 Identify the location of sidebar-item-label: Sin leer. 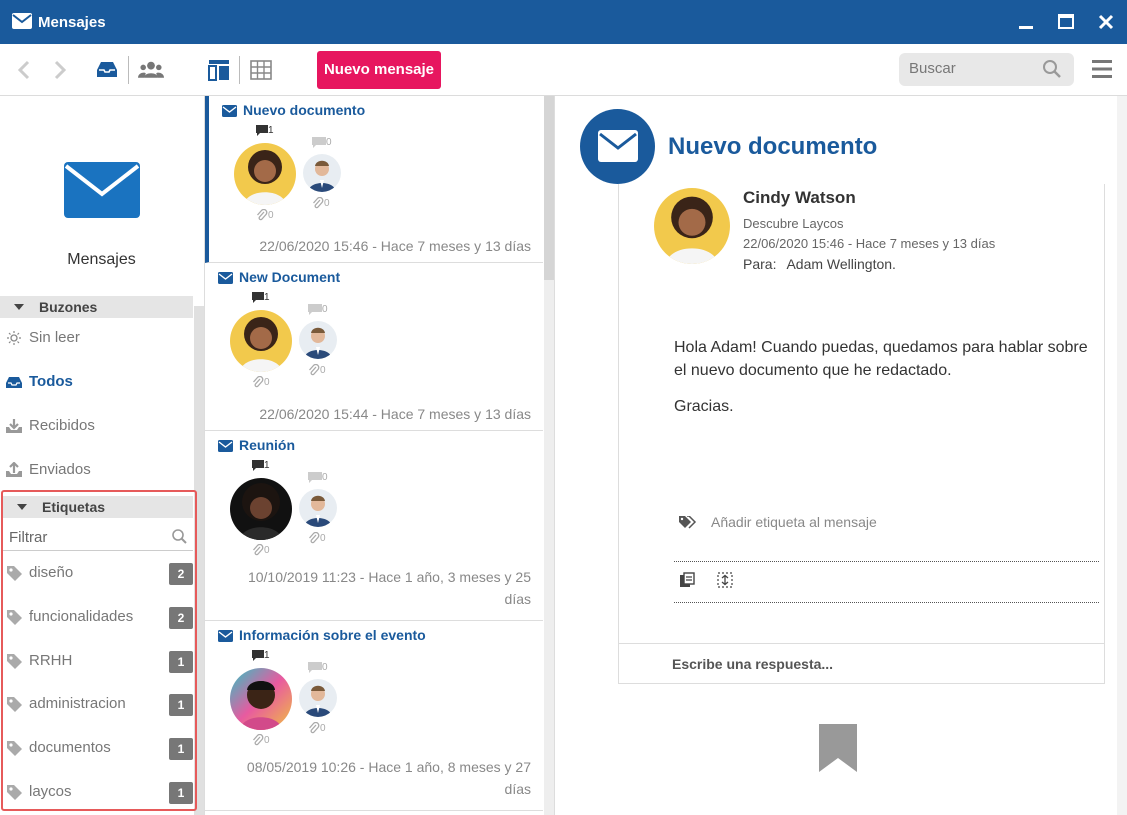
(54, 337).